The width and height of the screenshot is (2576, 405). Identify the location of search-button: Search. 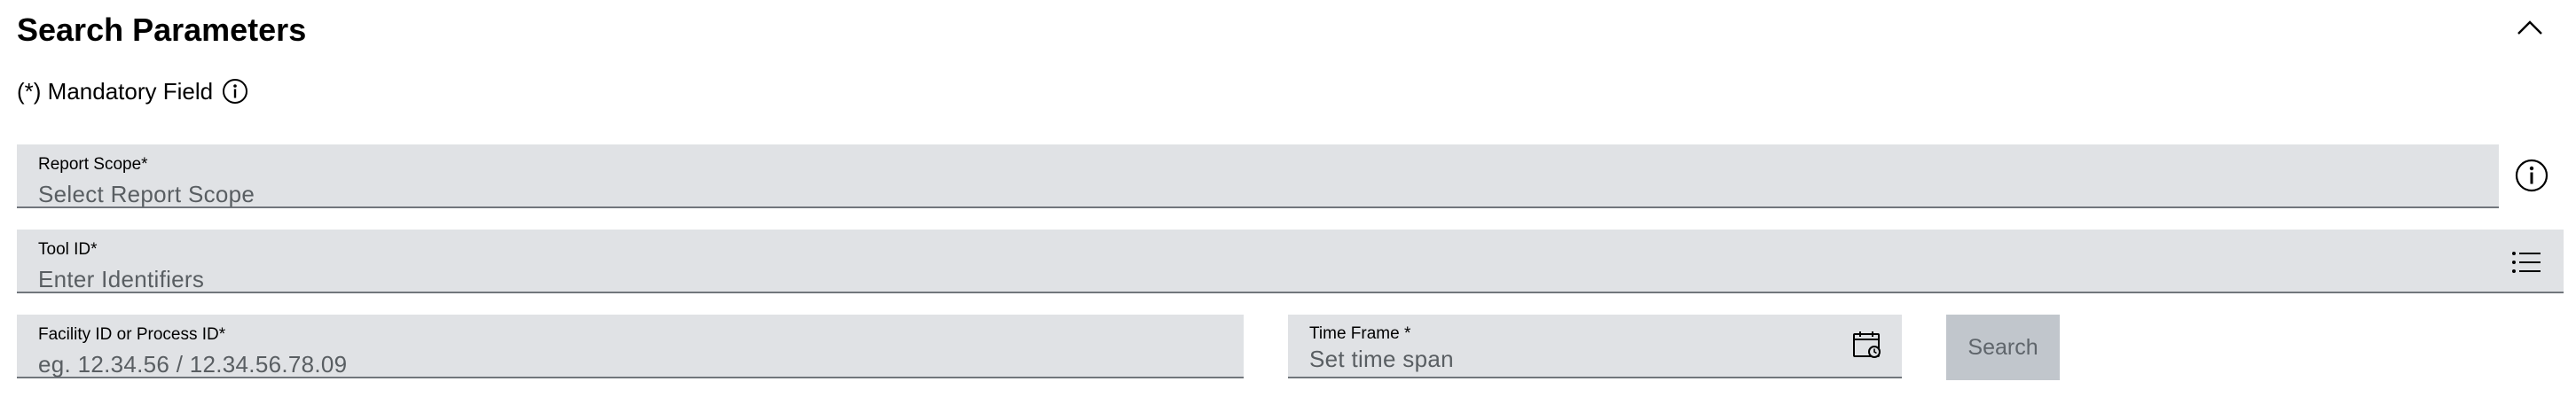
(2003, 348).